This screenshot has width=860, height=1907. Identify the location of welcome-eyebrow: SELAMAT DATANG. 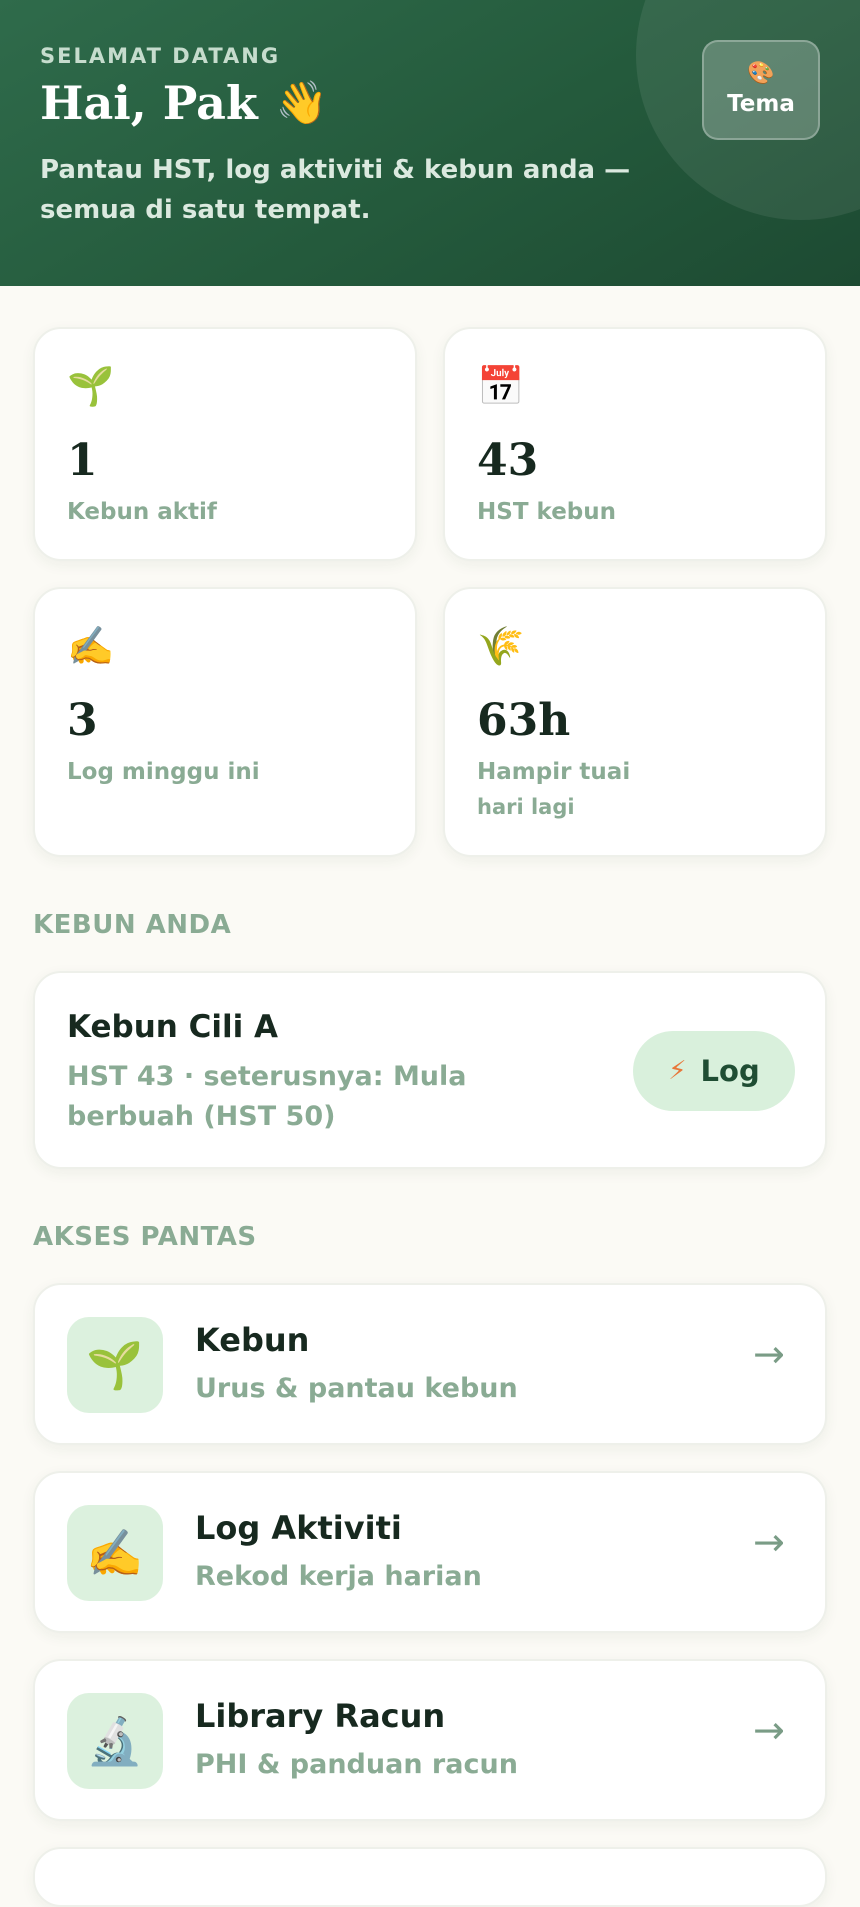
(160, 56).